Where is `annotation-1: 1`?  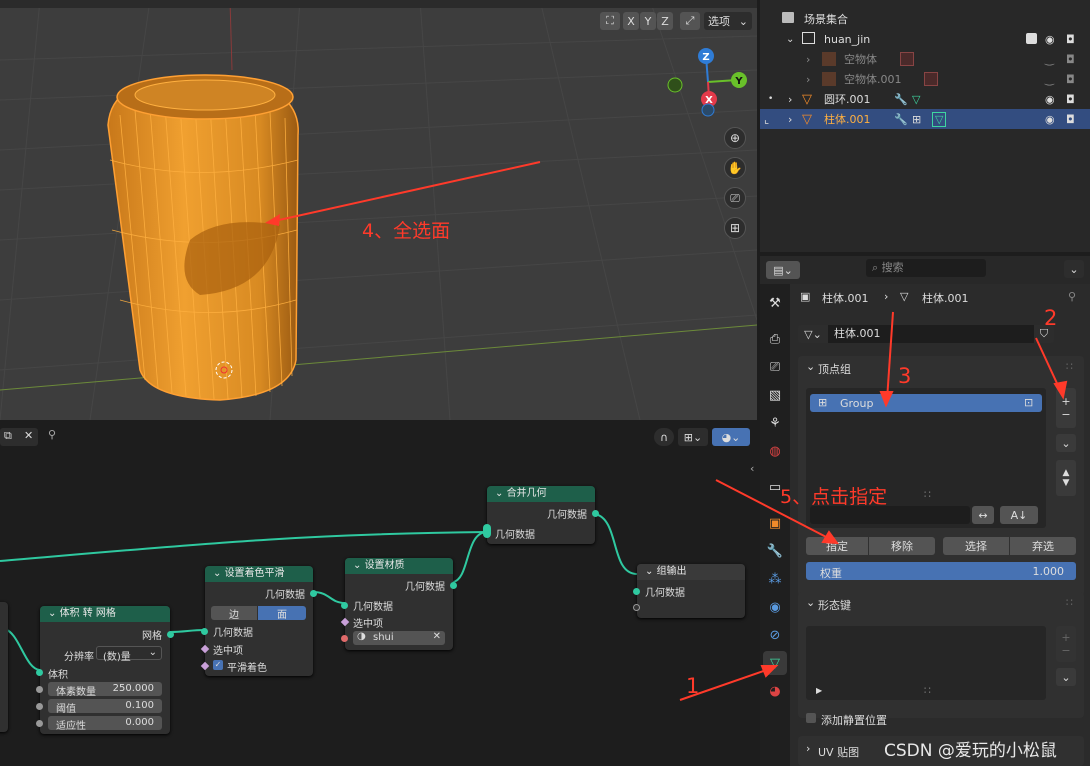 annotation-1: 1 is located at coordinates (693, 686).